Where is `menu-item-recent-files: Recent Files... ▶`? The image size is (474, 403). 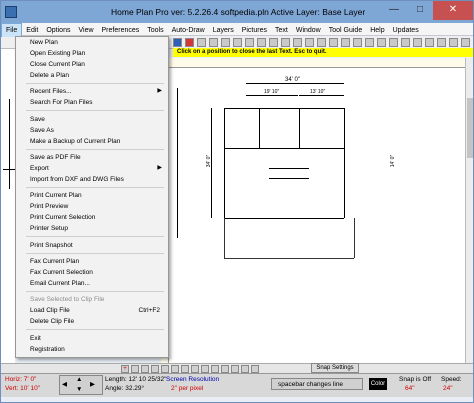 menu-item-recent-files: Recent Files... ▶ is located at coordinates (92, 91).